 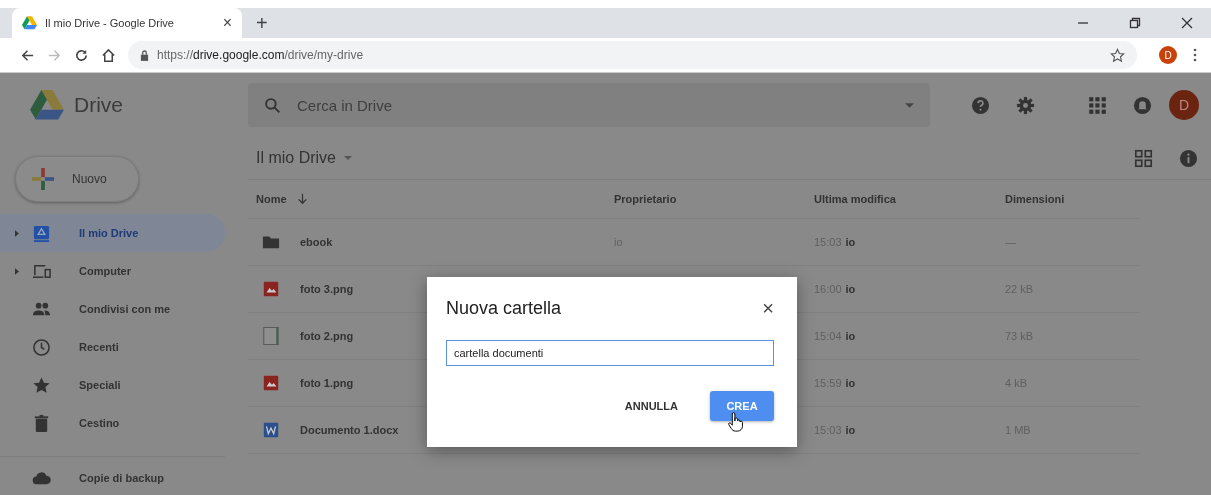 What do you see at coordinates (1025, 105) in the screenshot?
I see `settings-icon` at bounding box center [1025, 105].